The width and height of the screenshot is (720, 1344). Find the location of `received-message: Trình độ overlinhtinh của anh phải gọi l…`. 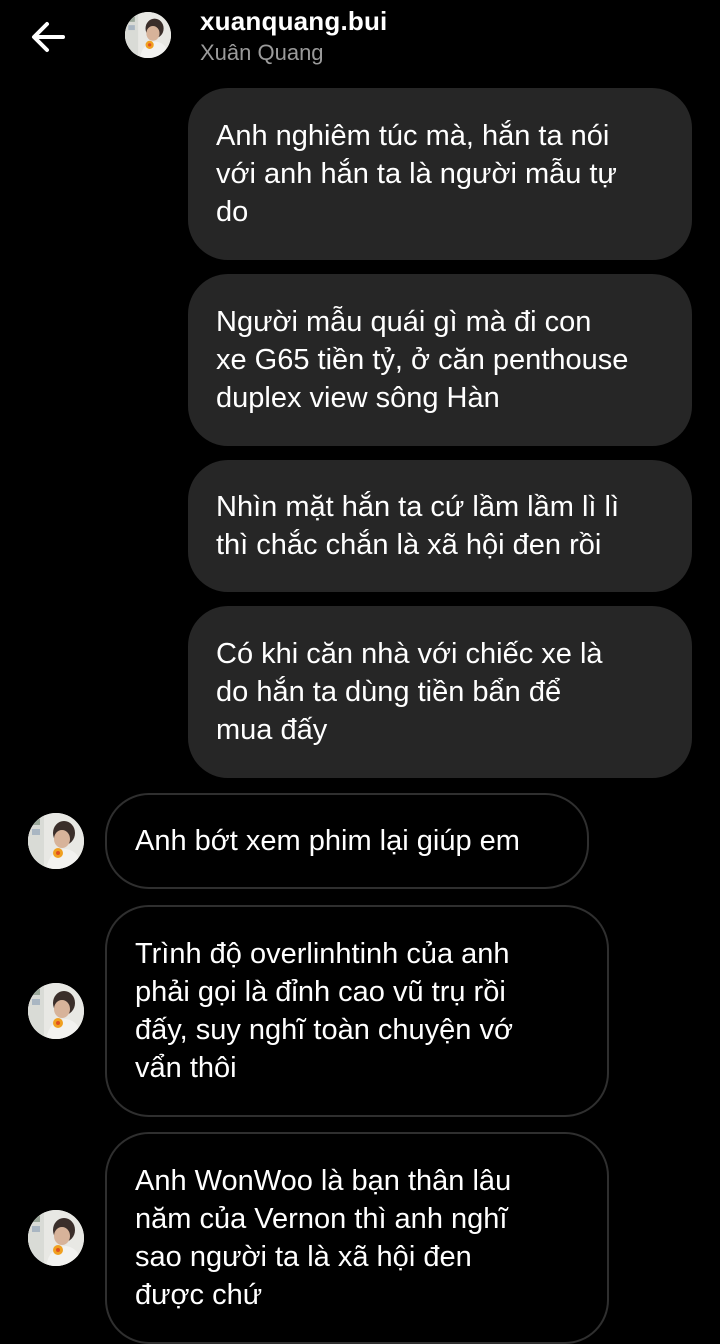

received-message: Trình độ overlinhtinh của anh phải gọi l… is located at coordinates (357, 1011).